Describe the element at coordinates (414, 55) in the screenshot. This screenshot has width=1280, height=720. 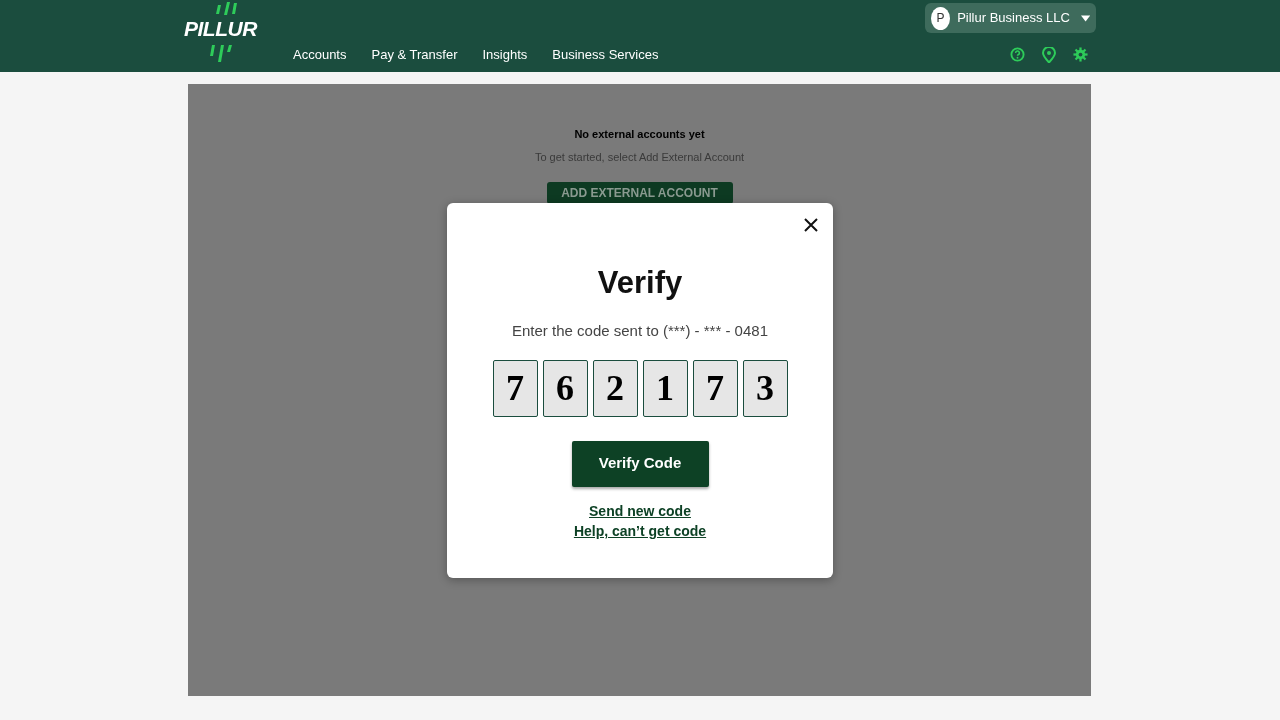
I see `nav-link: Pay & Transfer` at that location.